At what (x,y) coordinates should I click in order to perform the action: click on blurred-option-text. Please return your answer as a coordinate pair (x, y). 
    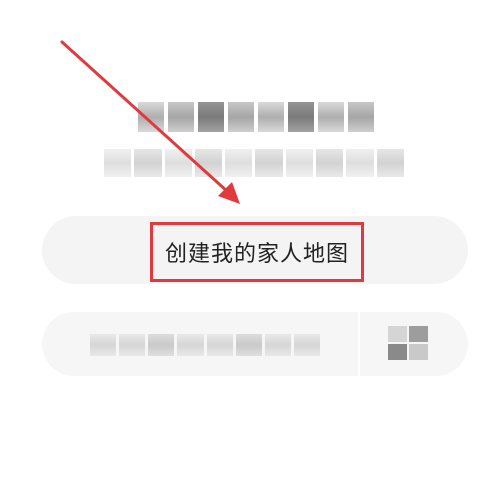
    Looking at the image, I should click on (205, 345).